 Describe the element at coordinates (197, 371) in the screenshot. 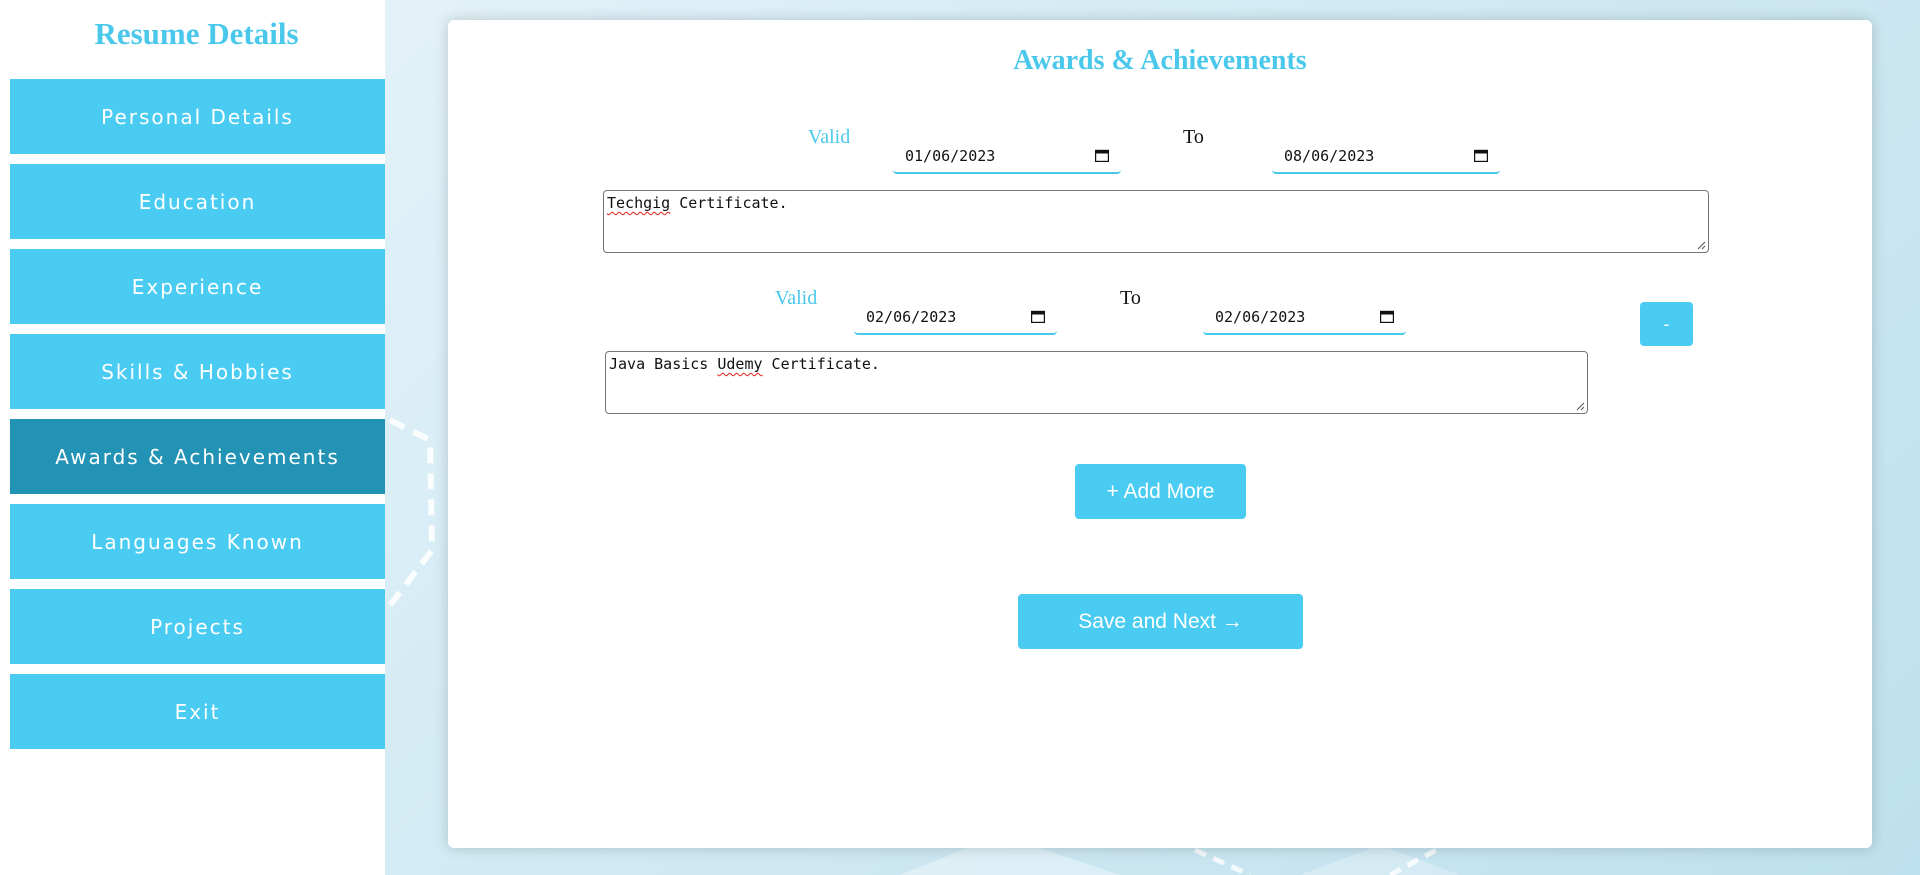

I see `sidebar-item-skills-hobbies: Skills & Hobbies` at that location.